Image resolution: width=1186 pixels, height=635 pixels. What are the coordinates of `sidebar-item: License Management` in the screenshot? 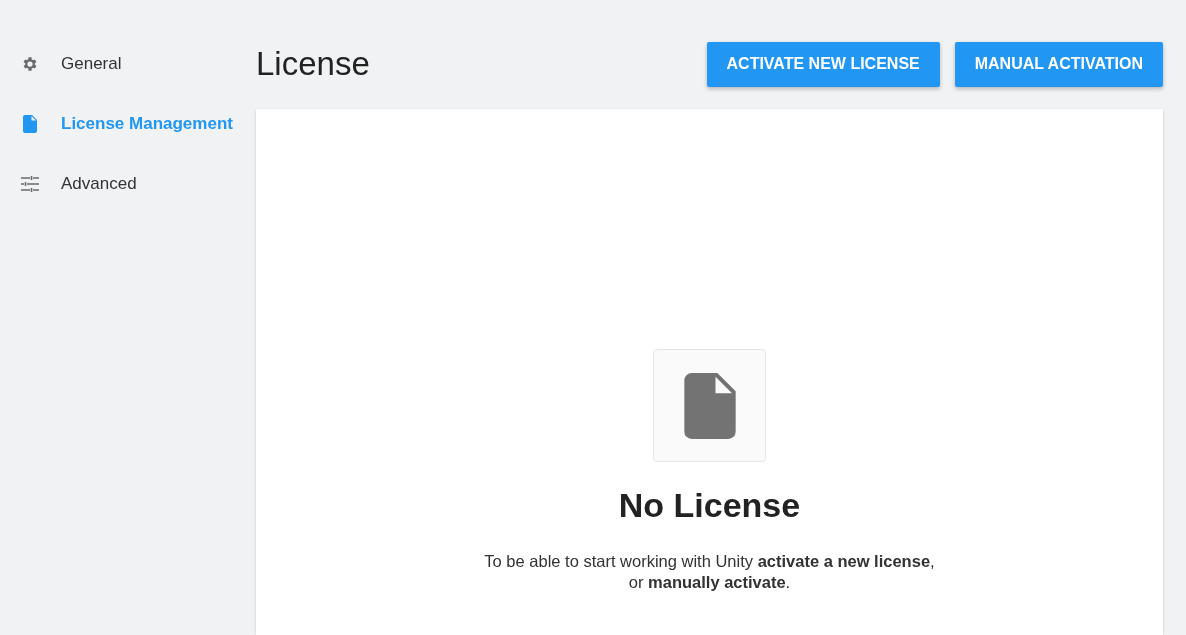 It's located at (128, 124).